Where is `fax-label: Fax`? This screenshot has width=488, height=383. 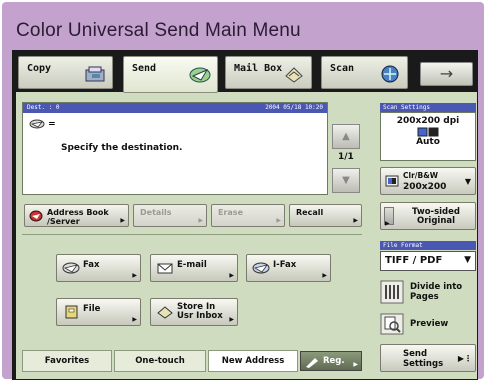
fax-label: Fax is located at coordinates (91, 265).